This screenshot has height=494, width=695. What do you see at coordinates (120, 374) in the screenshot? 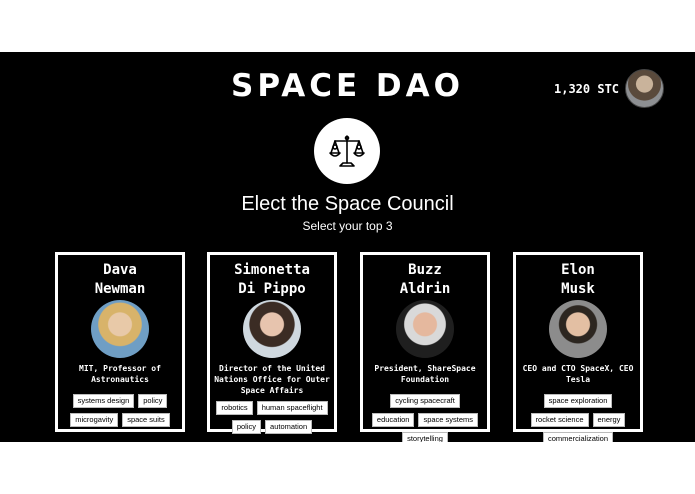
I see `candidate-title: MIT, Professor of Astronautics` at bounding box center [120, 374].